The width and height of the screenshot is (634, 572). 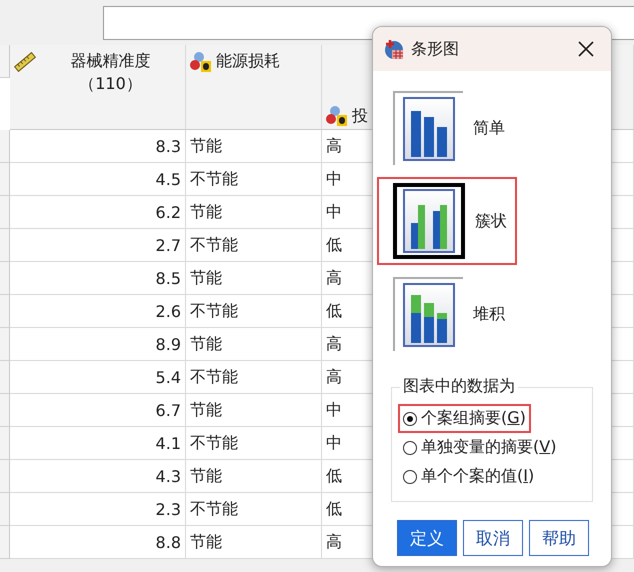 What do you see at coordinates (488, 447) in the screenshot?
I see `radio-label: 单独变量的摘要(V)` at bounding box center [488, 447].